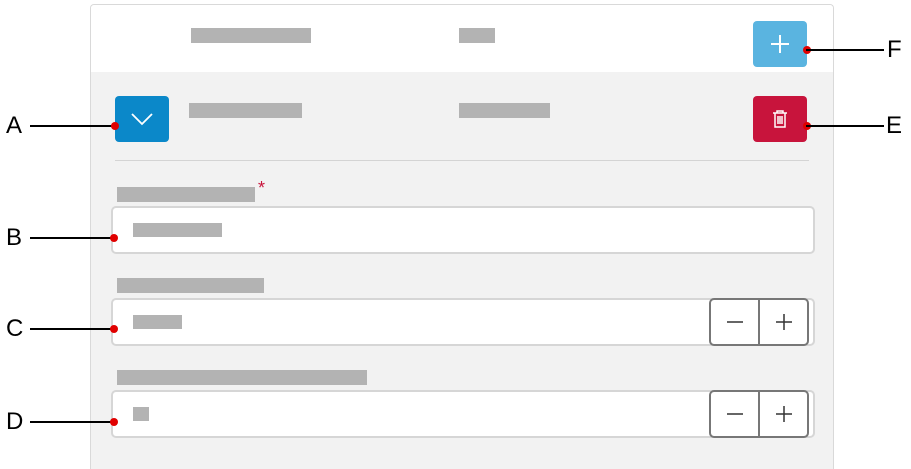  Describe the element at coordinates (114, 329) in the screenshot. I see `callout-dot-c` at that location.